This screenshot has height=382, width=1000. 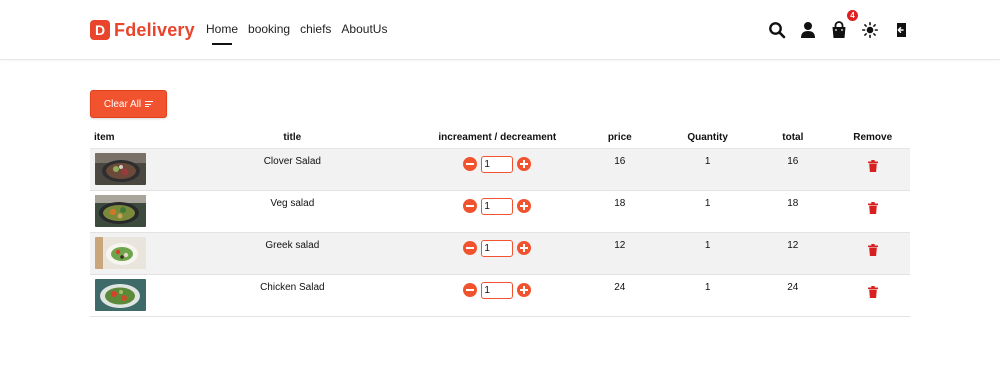 What do you see at coordinates (620, 295) in the screenshot?
I see `item-price: 24` at bounding box center [620, 295].